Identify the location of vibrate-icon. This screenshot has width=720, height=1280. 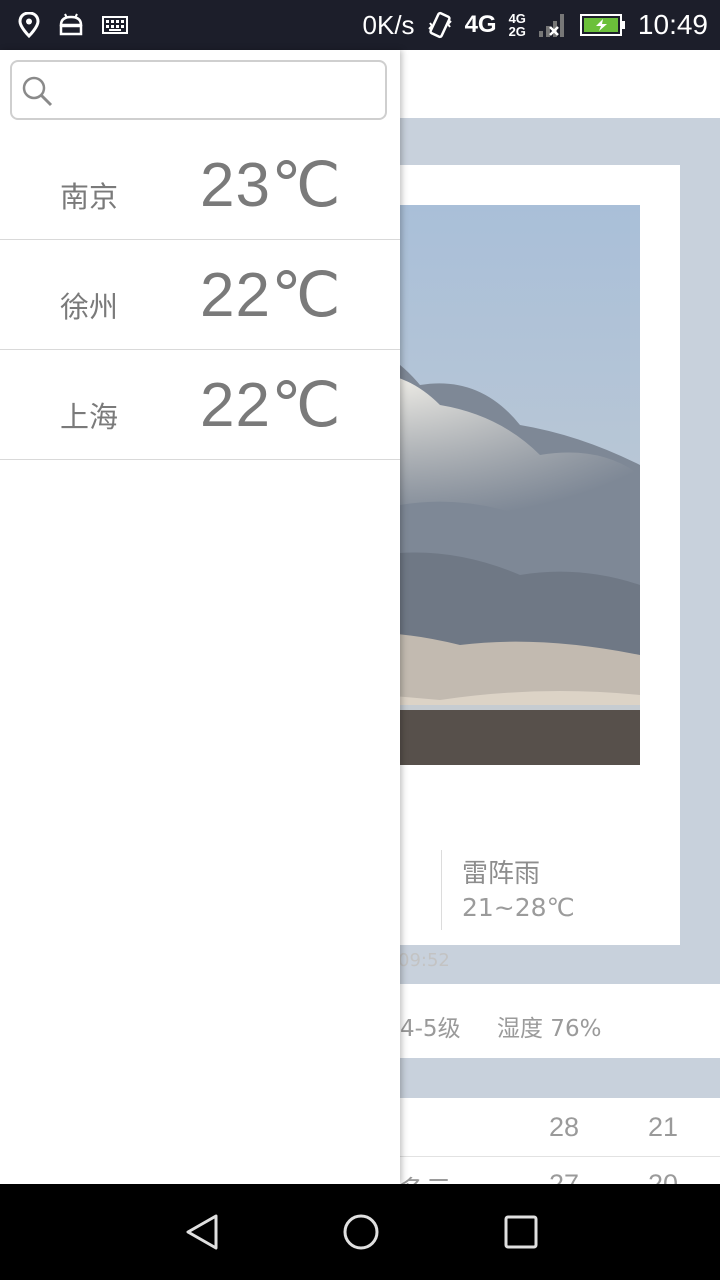
(439, 25).